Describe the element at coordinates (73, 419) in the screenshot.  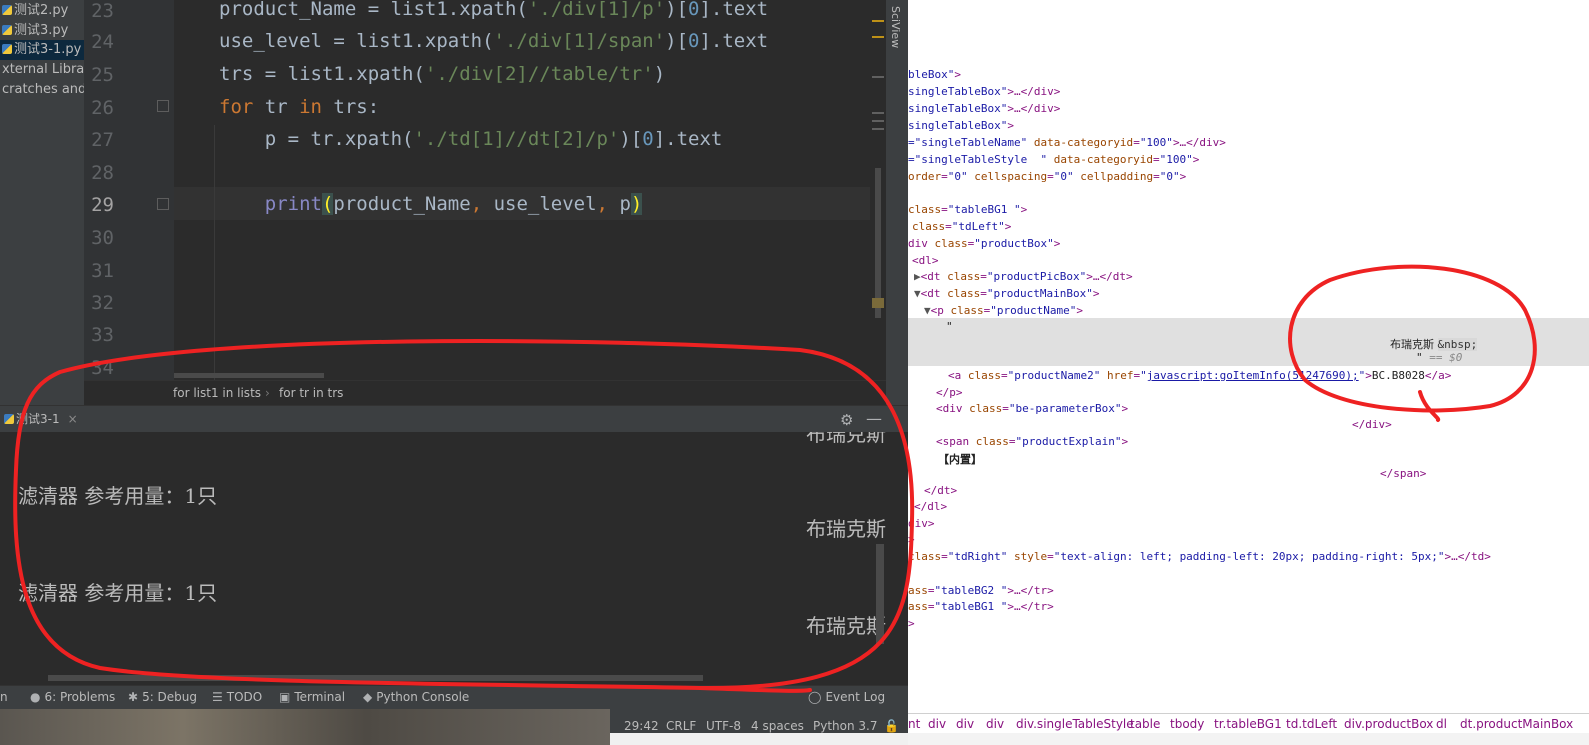
I see `close-tab-icon: ×` at that location.